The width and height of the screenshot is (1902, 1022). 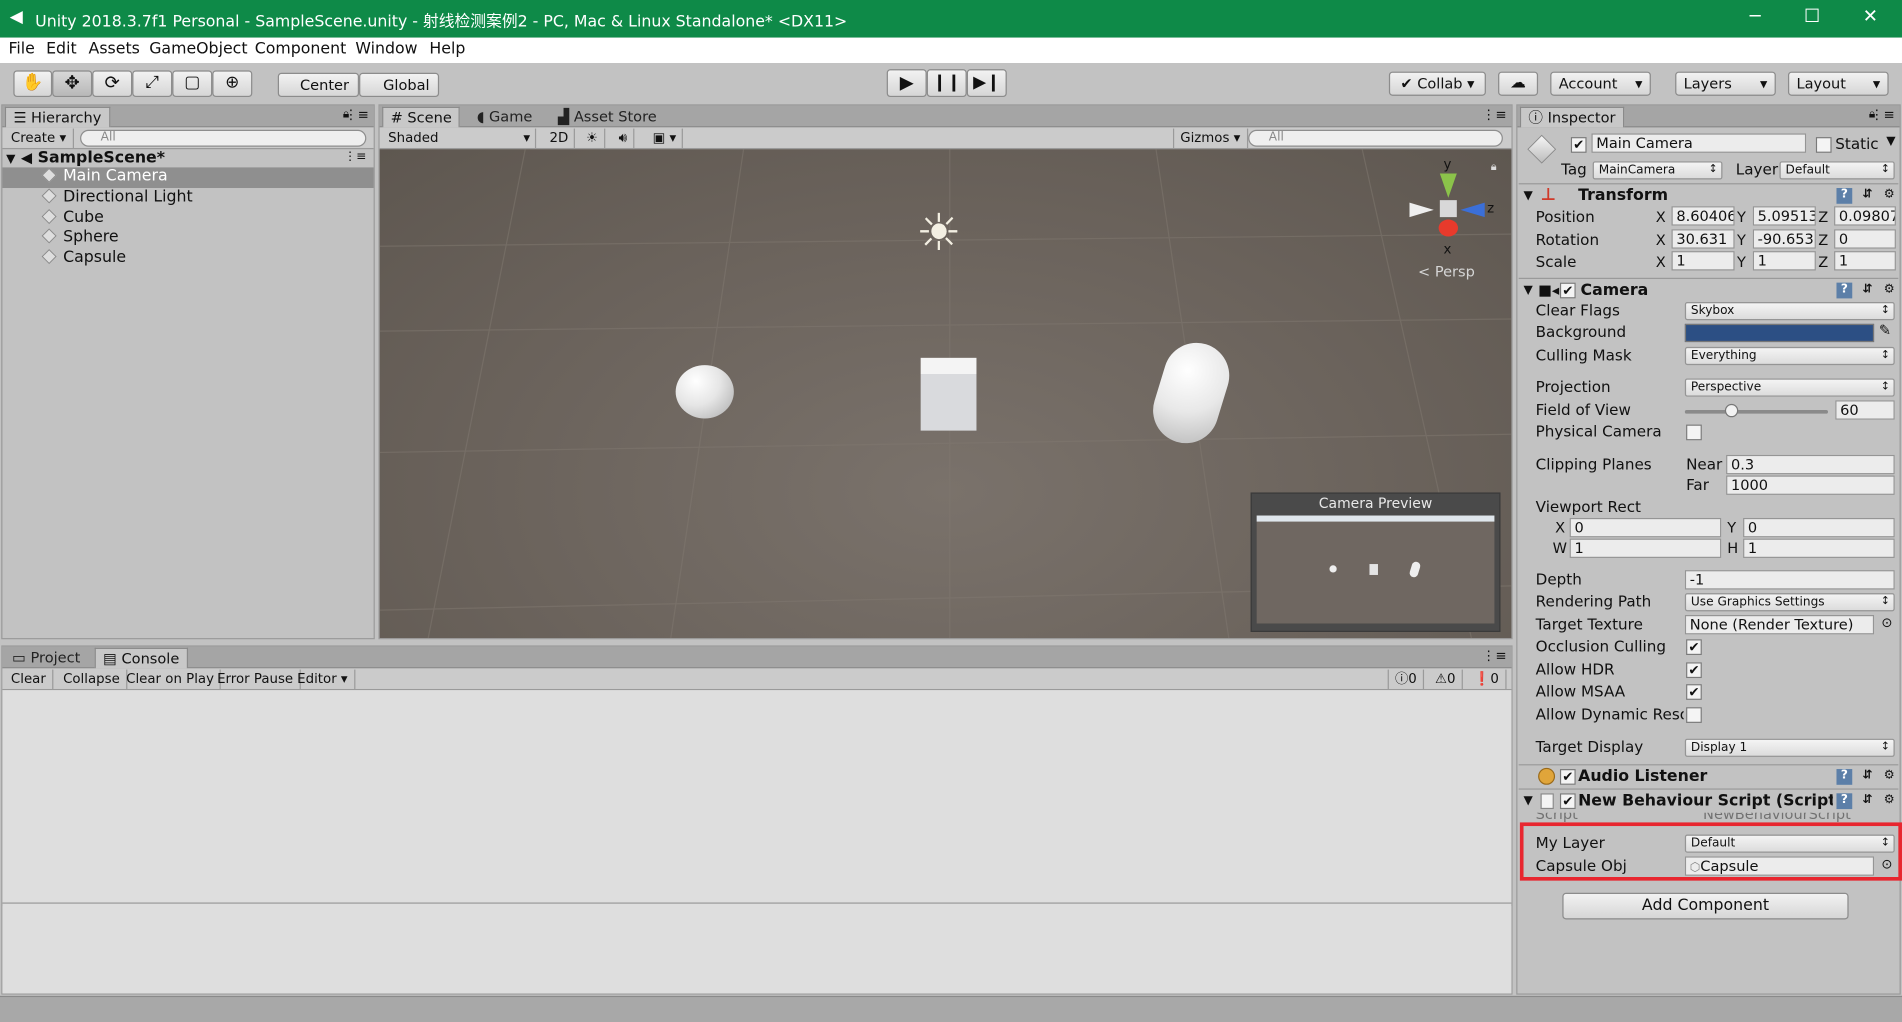 I want to click on scene-root-item: ▼ ◀ SampleScene* ⋮≡, so click(x=187, y=158).